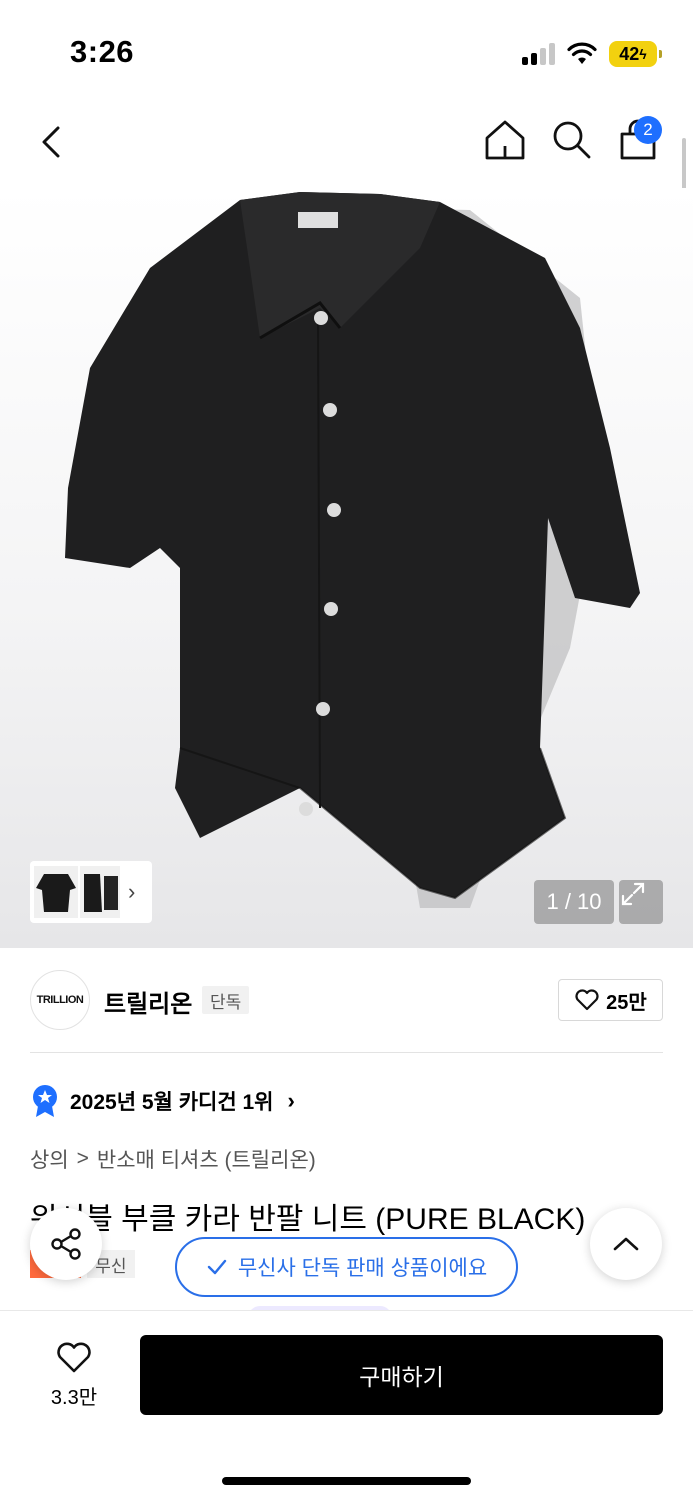  What do you see at coordinates (362, 1268) in the screenshot?
I see `toast-text: 무신사 단독 판매 상품이에요` at bounding box center [362, 1268].